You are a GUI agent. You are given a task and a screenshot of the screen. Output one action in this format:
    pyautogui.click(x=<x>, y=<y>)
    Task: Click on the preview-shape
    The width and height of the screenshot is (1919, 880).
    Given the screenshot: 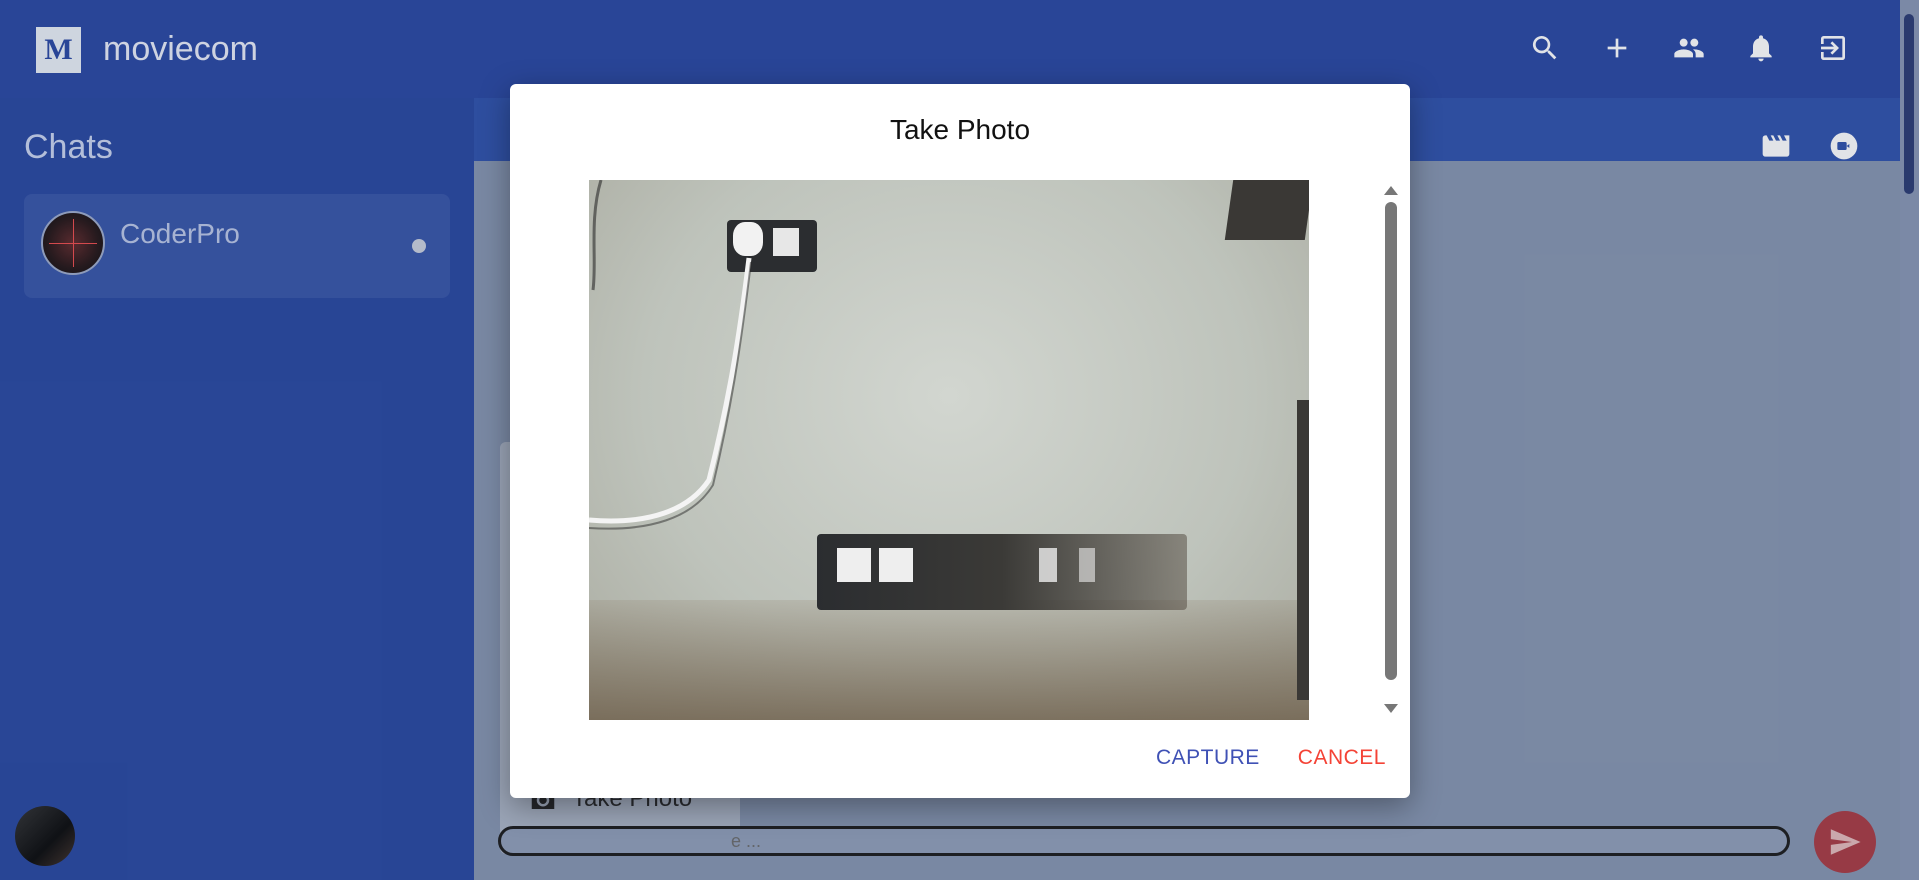 What is the action you would take?
    pyautogui.click(x=1303, y=550)
    